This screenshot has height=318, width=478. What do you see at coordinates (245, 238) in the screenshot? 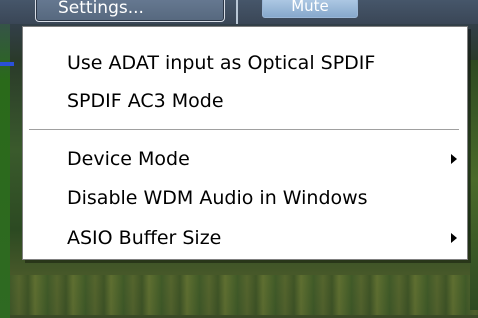
I see `menu-item-asio-buffer-size: ASIO Buffer Size` at bounding box center [245, 238].